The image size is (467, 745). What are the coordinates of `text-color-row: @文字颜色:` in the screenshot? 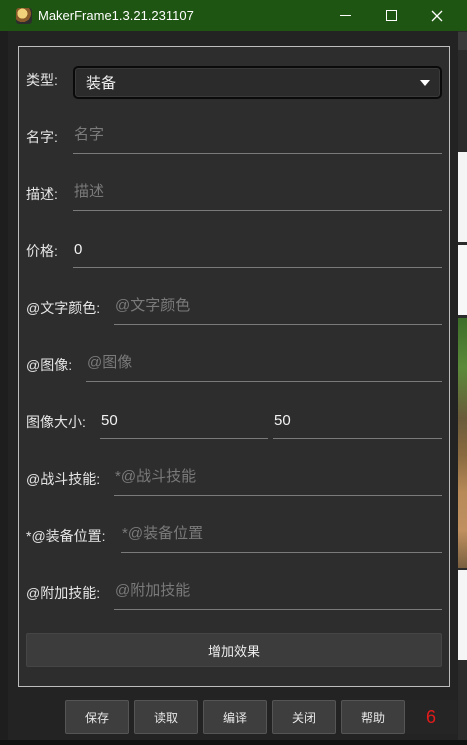 It's located at (63, 310).